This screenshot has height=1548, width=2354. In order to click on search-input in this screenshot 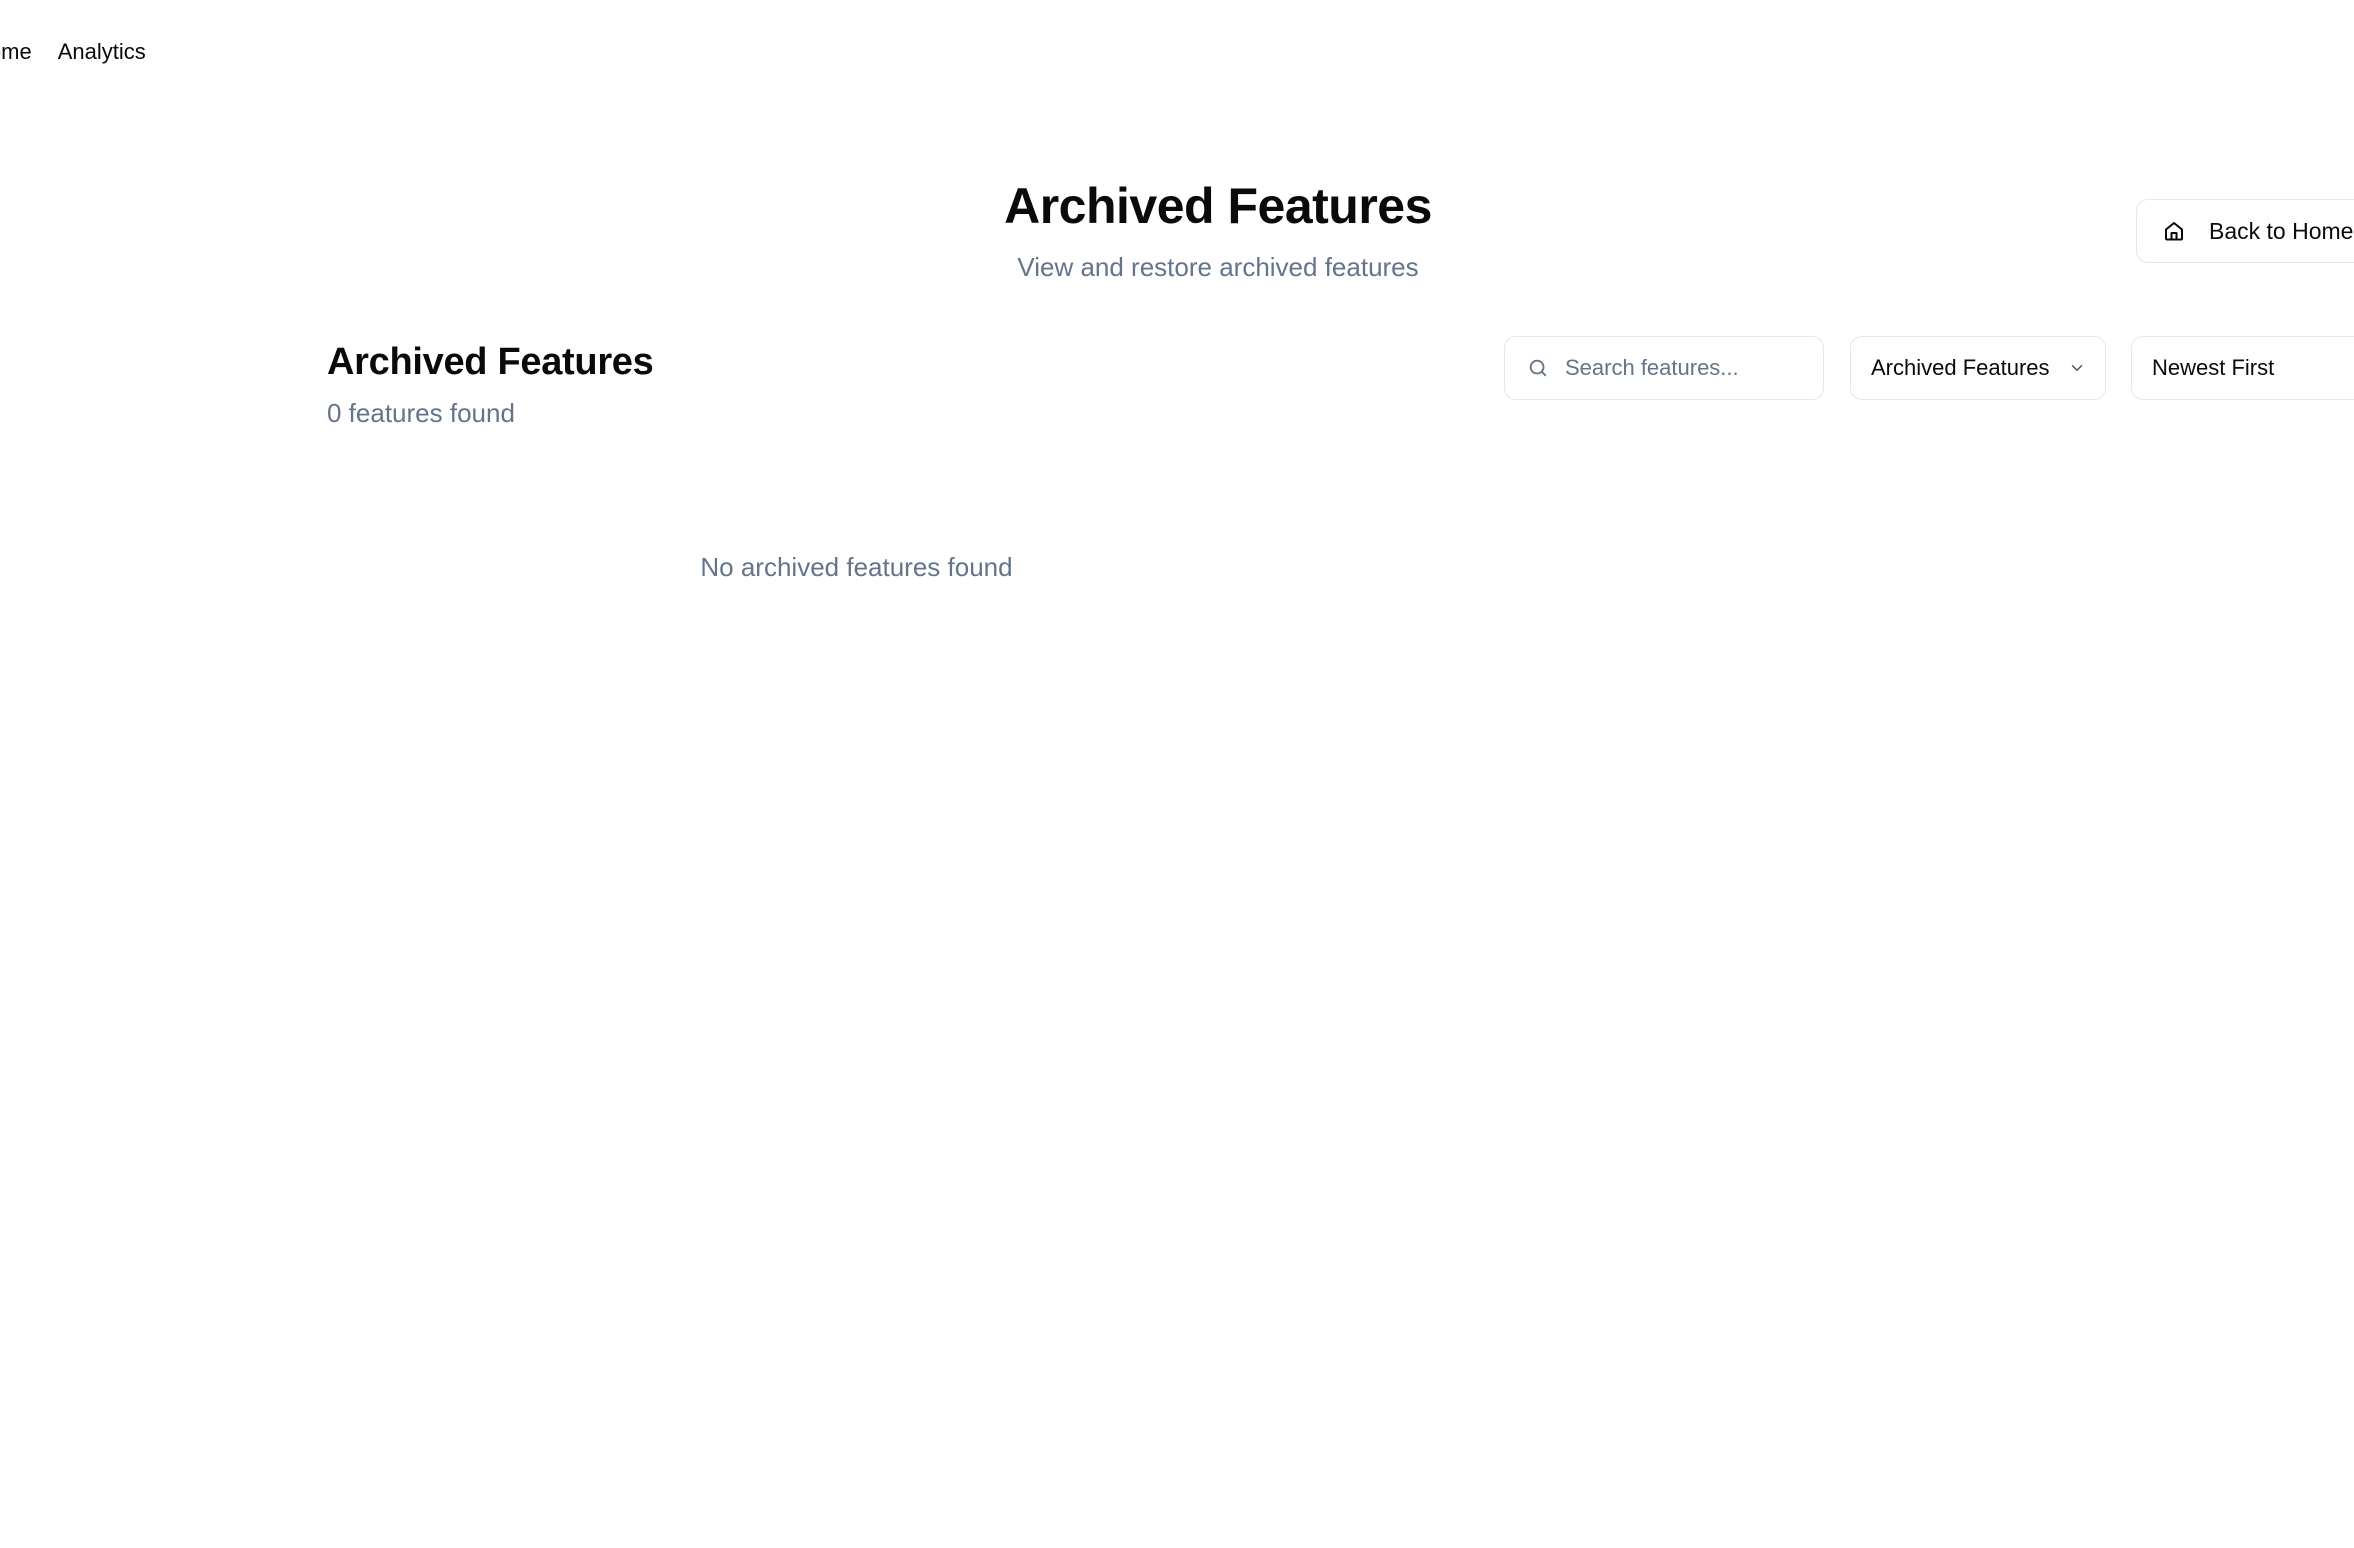, I will do `click(1685, 368)`.